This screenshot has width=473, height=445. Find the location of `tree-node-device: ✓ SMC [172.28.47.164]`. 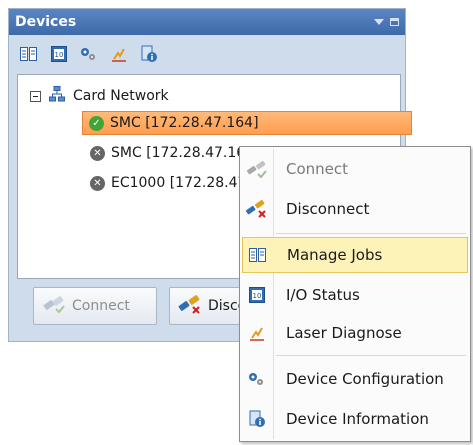

tree-node-device: ✓ SMC [172.28.47.164] is located at coordinates (247, 123).